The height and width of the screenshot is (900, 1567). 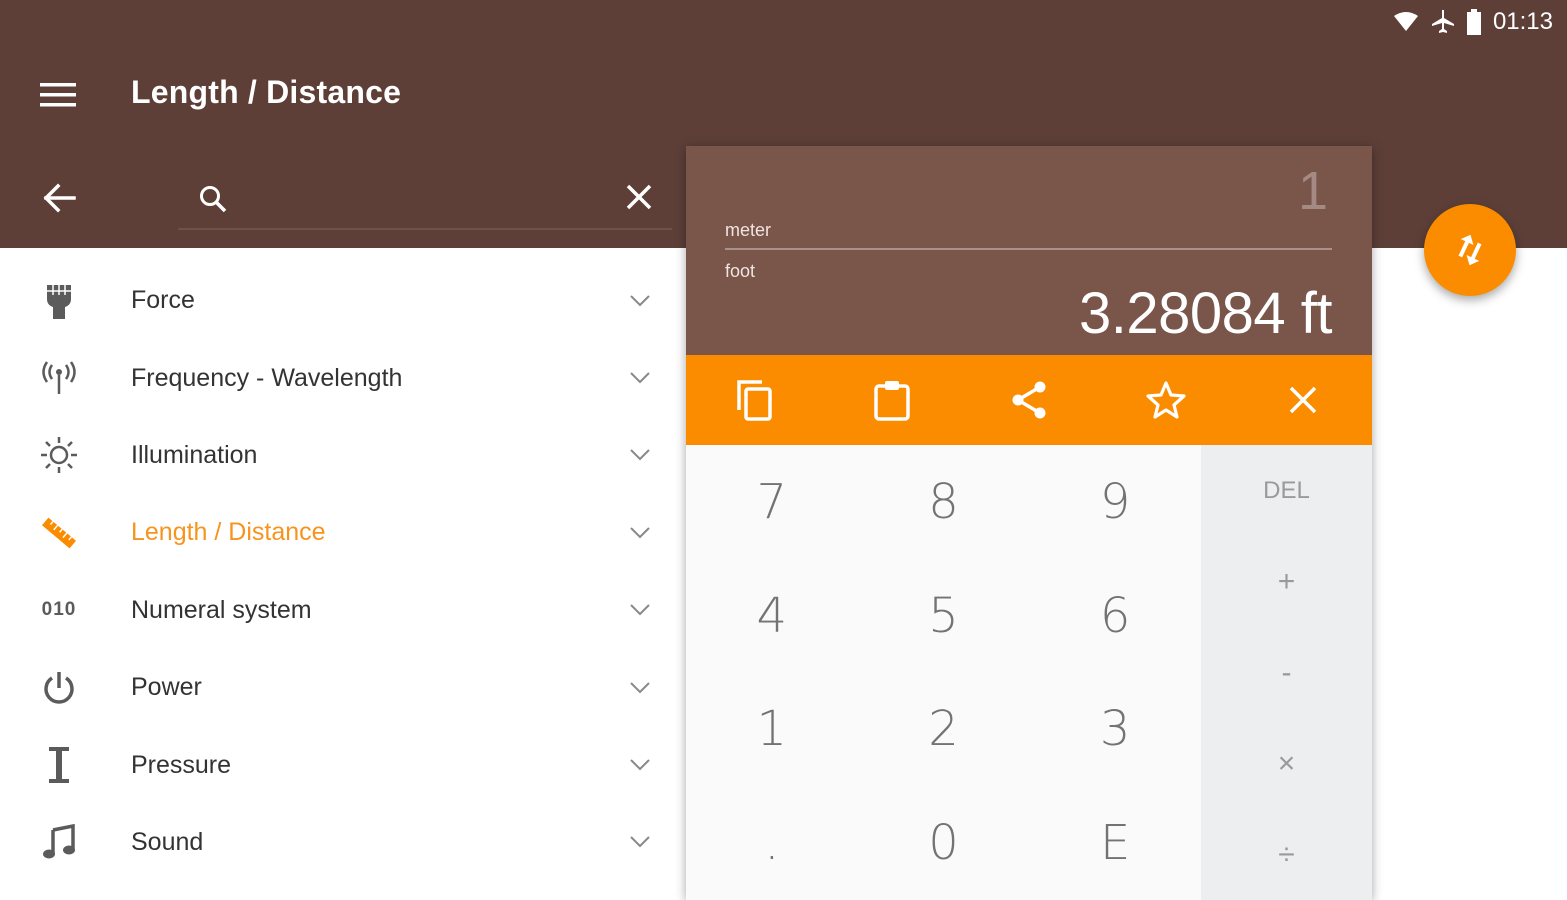 I want to click on share-button, so click(x=1029, y=400).